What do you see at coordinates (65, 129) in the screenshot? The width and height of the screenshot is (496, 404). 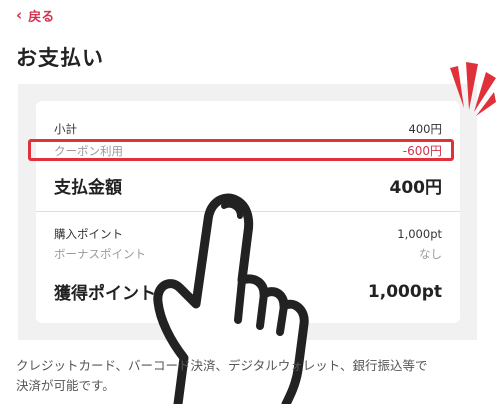 I see `subtotal-label: 小計` at bounding box center [65, 129].